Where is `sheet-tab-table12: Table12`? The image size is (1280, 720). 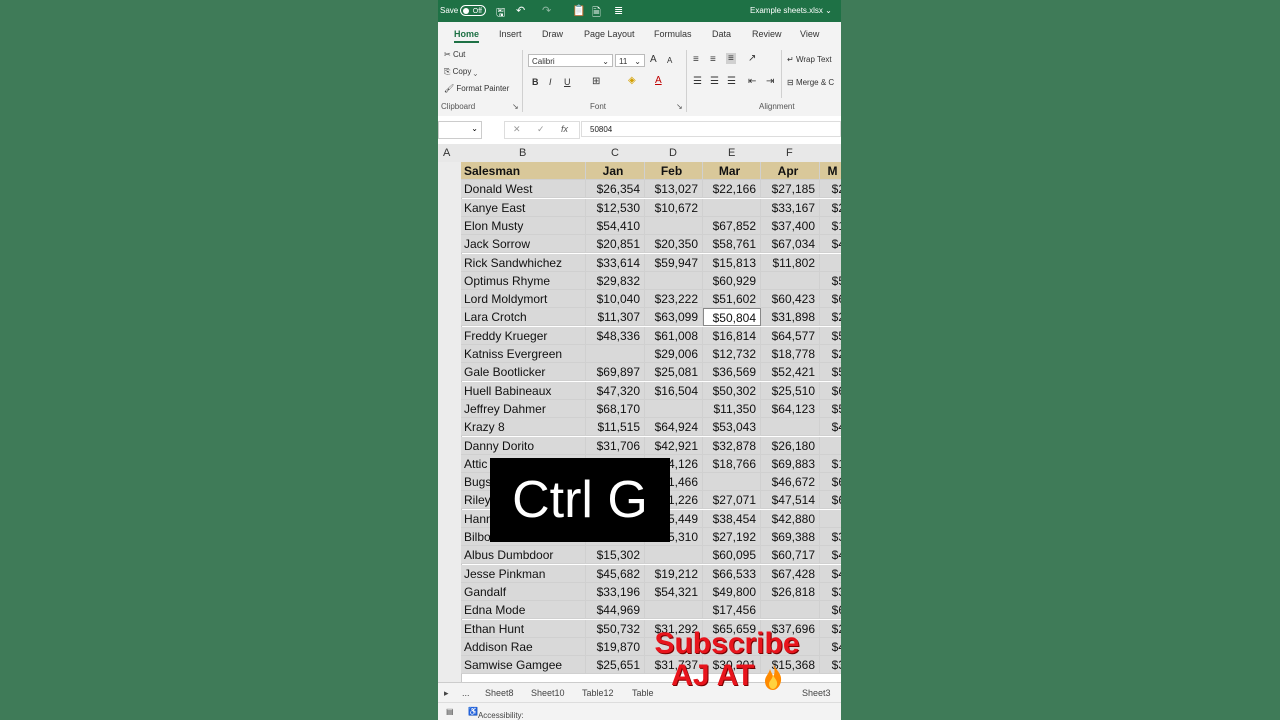 sheet-tab-table12: Table12 is located at coordinates (598, 693).